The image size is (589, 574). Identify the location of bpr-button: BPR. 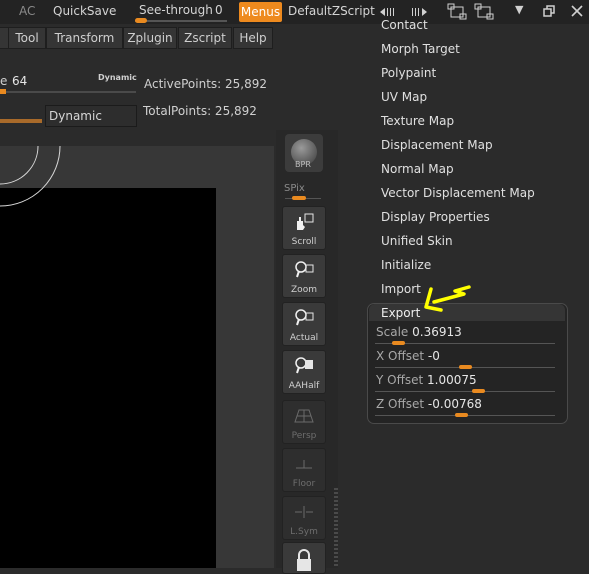
(304, 153).